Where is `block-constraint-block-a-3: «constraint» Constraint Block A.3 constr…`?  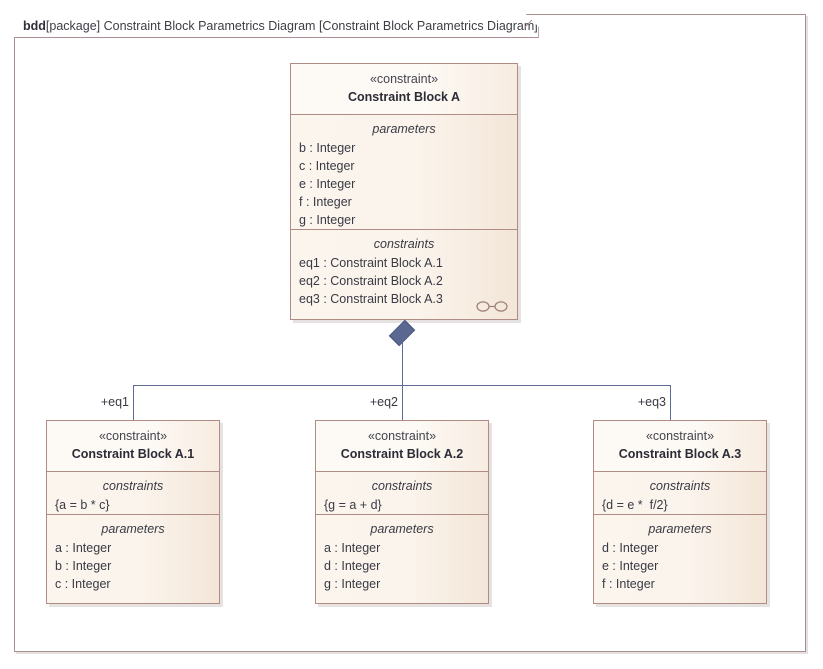 block-constraint-block-a-3: «constraint» Constraint Block A.3 constr… is located at coordinates (680, 512).